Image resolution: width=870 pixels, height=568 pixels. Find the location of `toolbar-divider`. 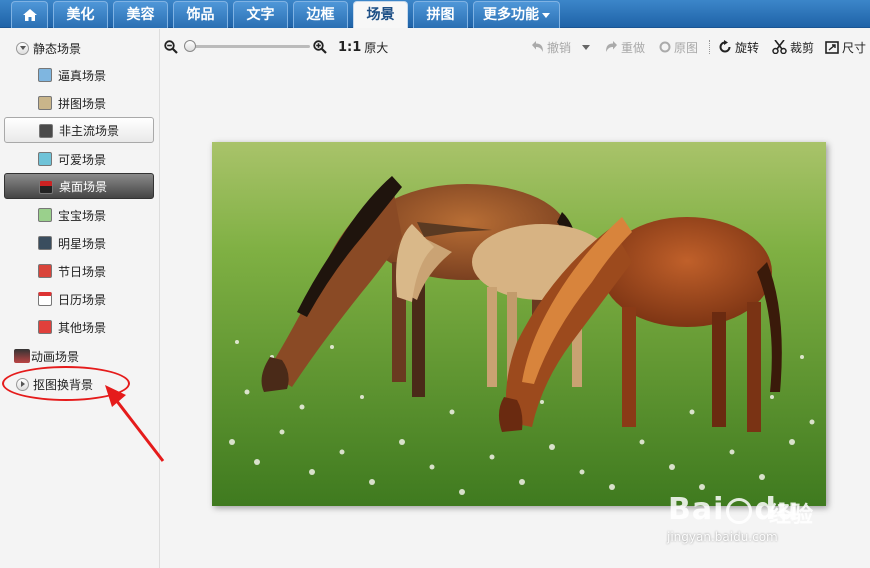

toolbar-divider is located at coordinates (709, 47).